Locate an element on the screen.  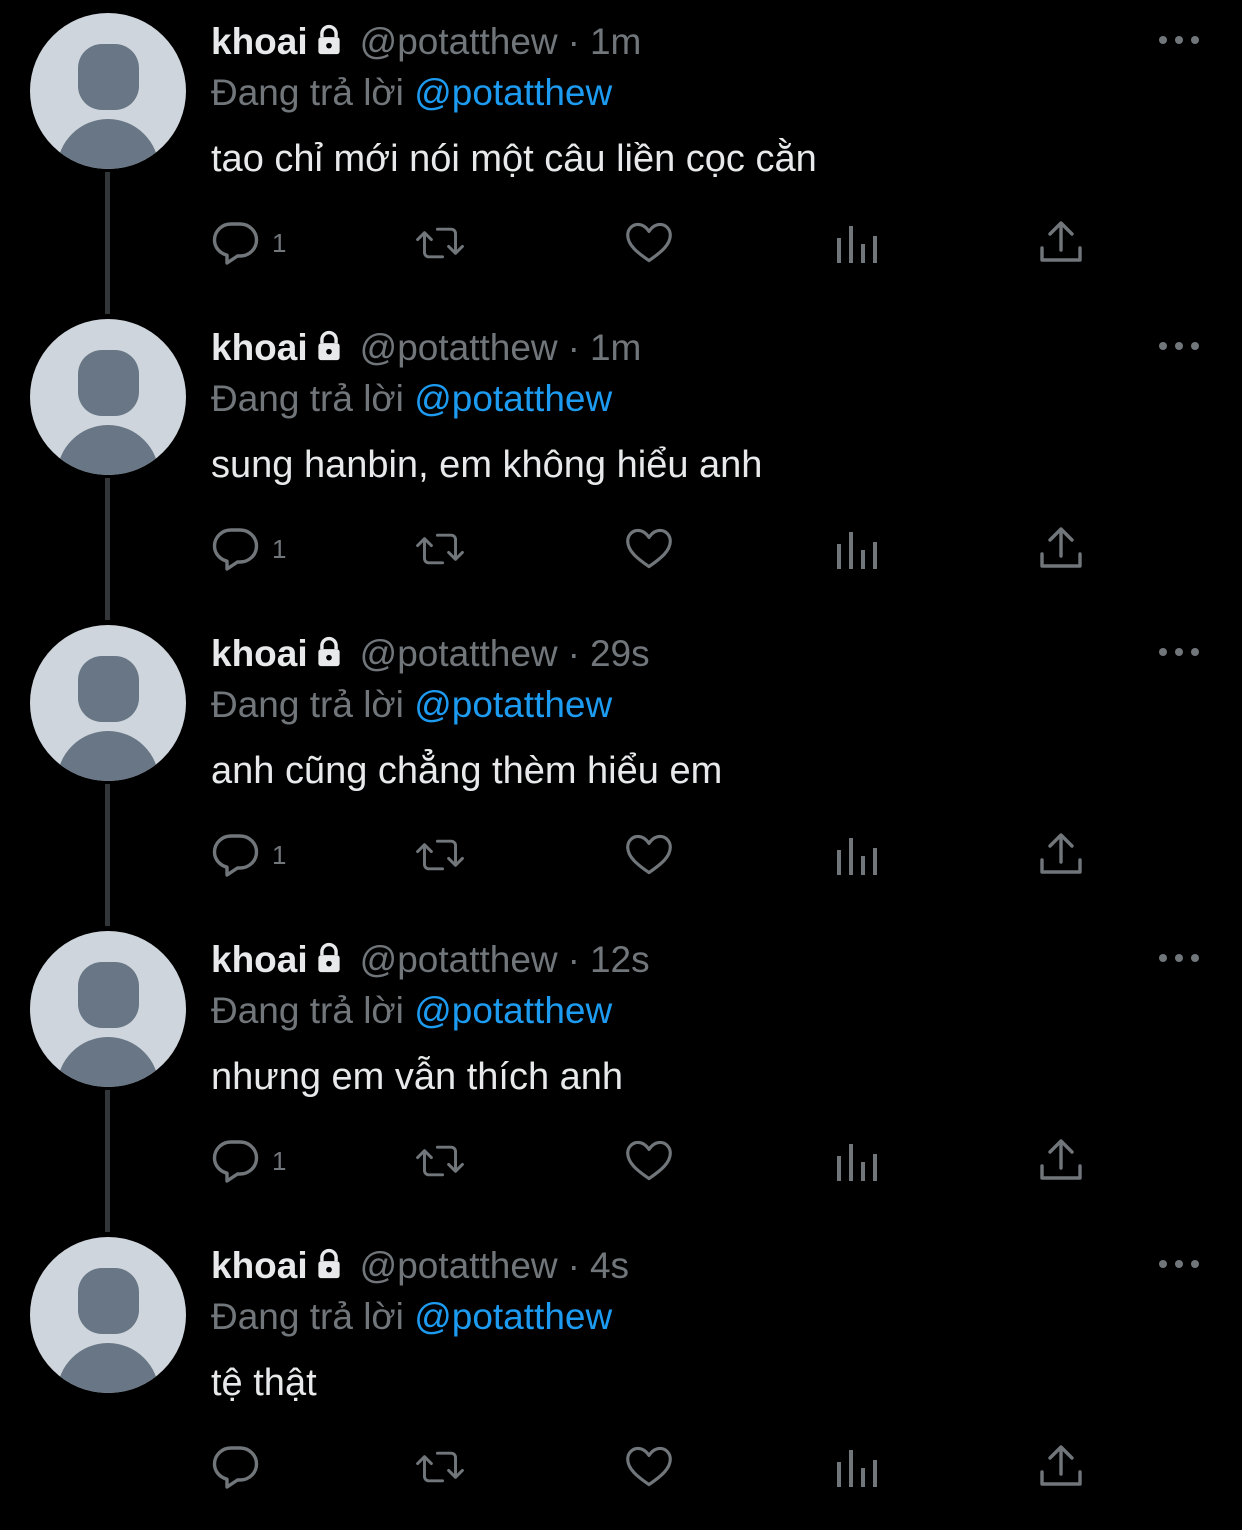
tweet-timestamp: 12s is located at coordinates (620, 959).